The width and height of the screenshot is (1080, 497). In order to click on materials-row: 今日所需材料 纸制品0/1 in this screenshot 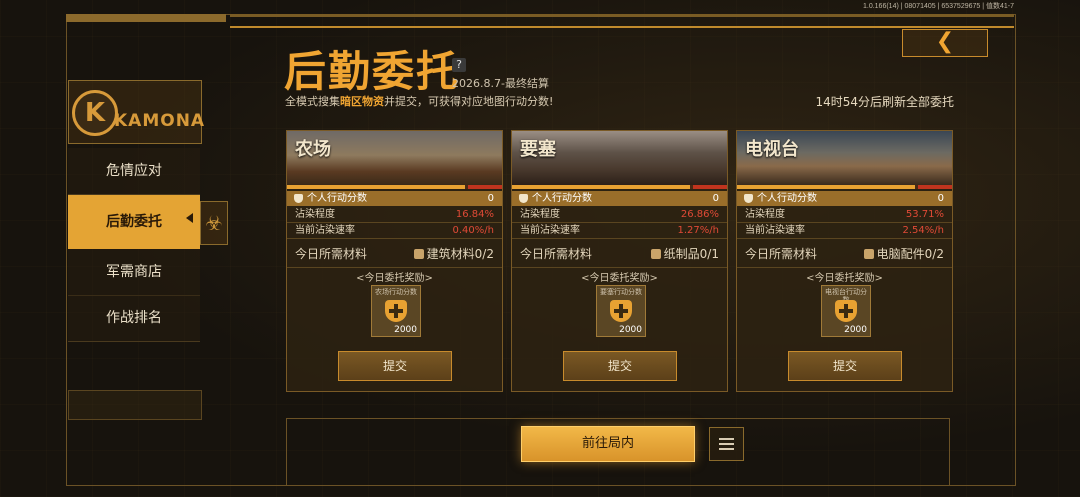, I will do `click(619, 254)`.